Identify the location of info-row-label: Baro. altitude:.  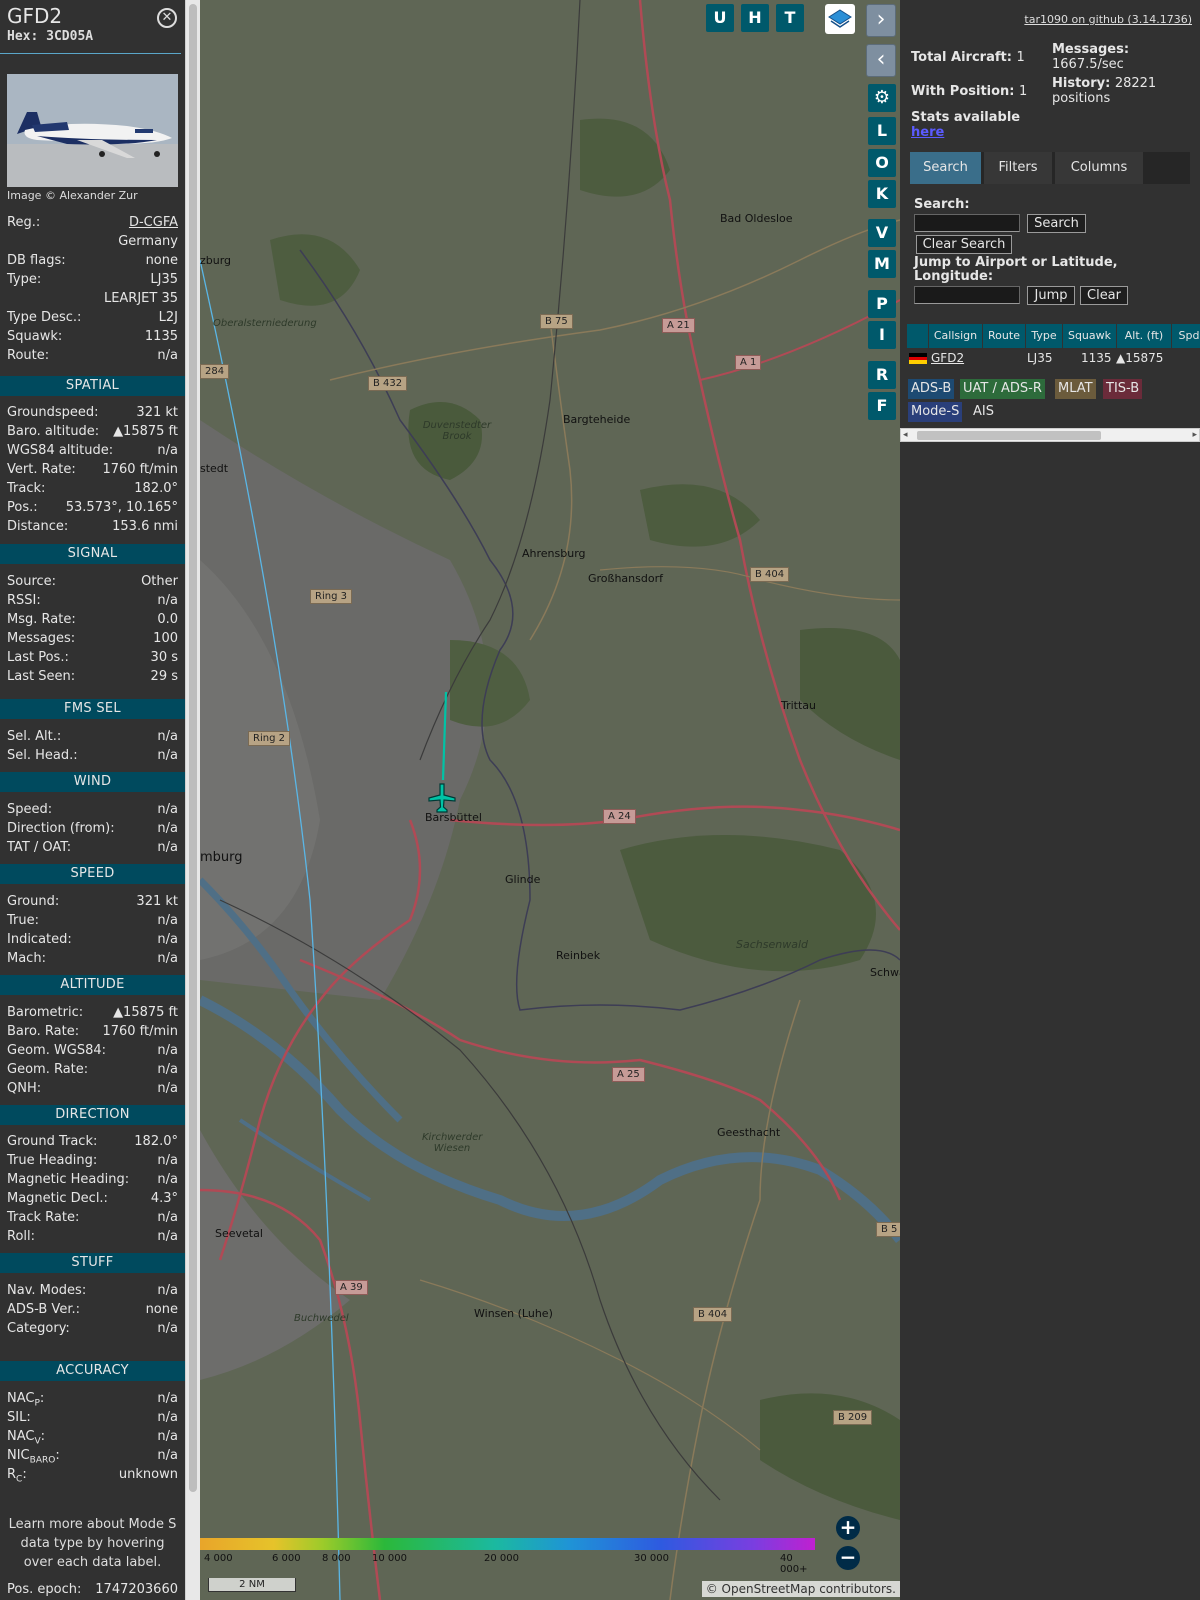
(53, 431).